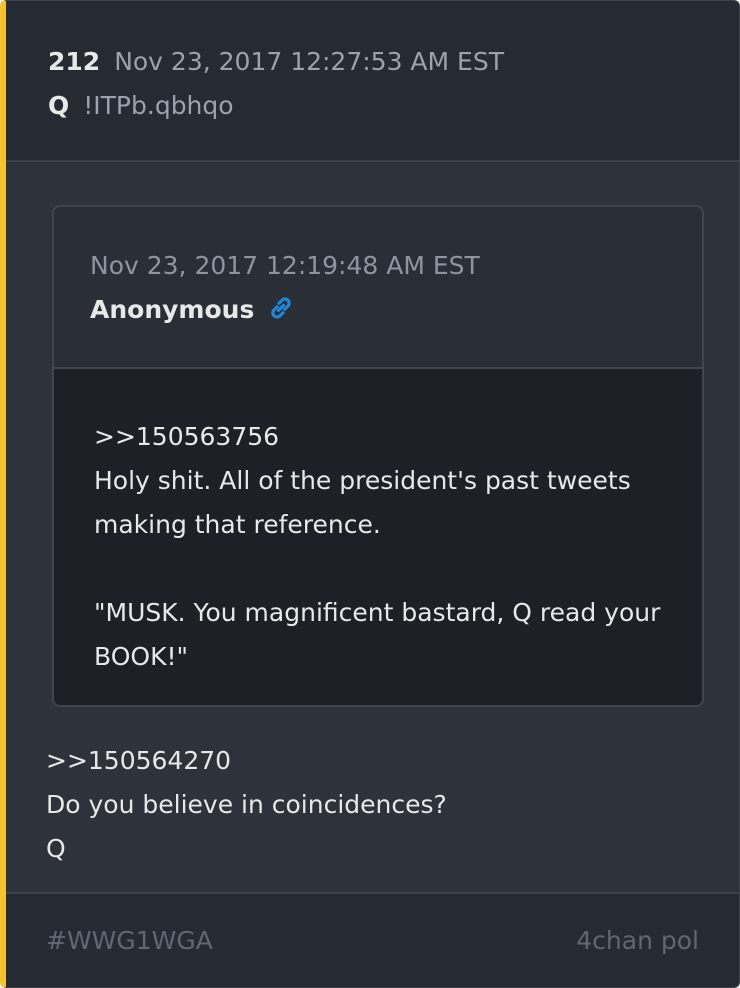 The image size is (740, 988). What do you see at coordinates (637, 940) in the screenshot?
I see `post-source: 4chan pol` at bounding box center [637, 940].